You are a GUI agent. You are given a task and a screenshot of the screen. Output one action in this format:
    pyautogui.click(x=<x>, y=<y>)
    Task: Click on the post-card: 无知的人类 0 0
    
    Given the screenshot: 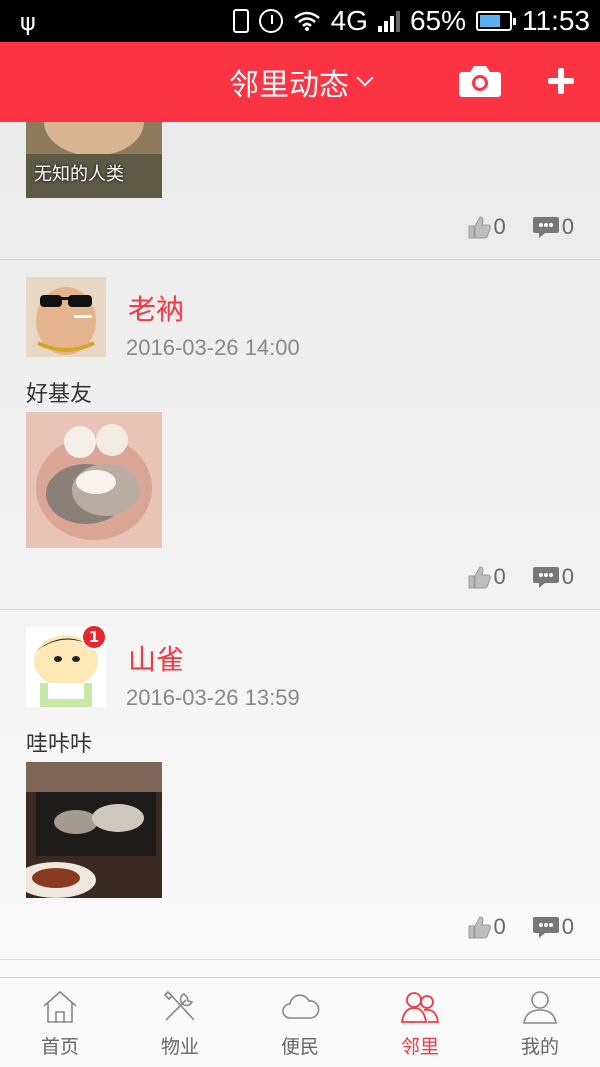 What is the action you would take?
    pyautogui.click(x=300, y=191)
    